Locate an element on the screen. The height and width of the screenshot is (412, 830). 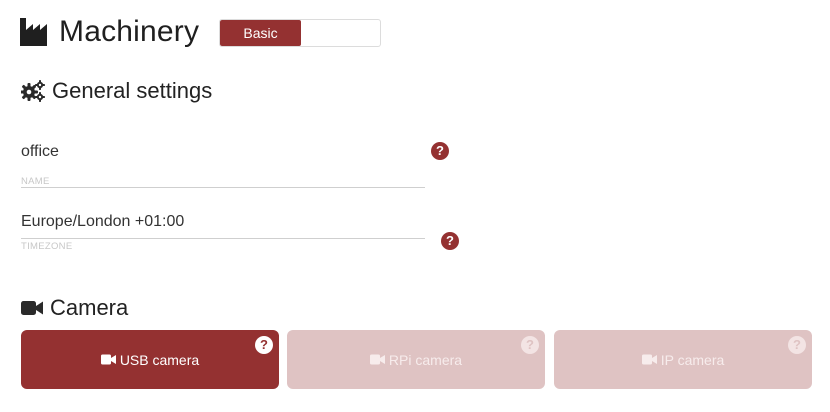
rpi-camera-option: RPi camera ? is located at coordinates (416, 359).